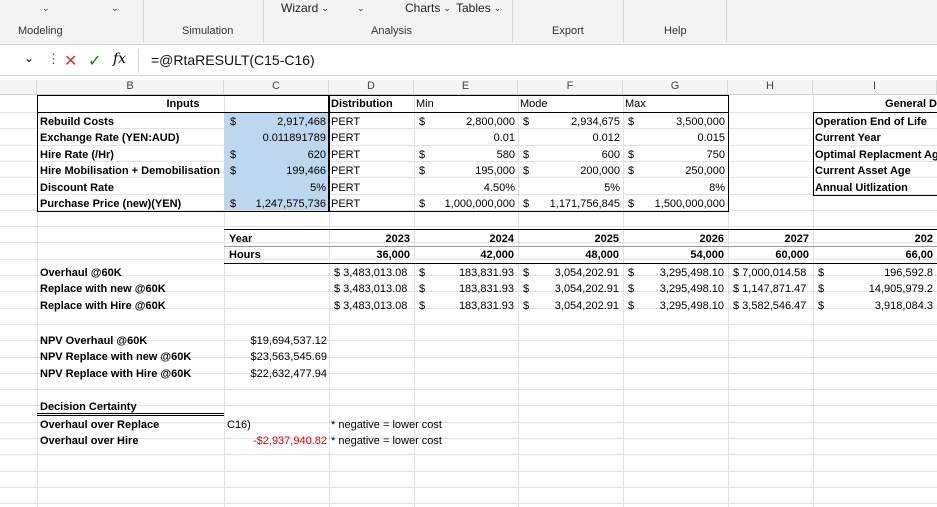  Describe the element at coordinates (772, 273) in the screenshot. I see `cost-cell: $ 7,000,014.58` at that location.